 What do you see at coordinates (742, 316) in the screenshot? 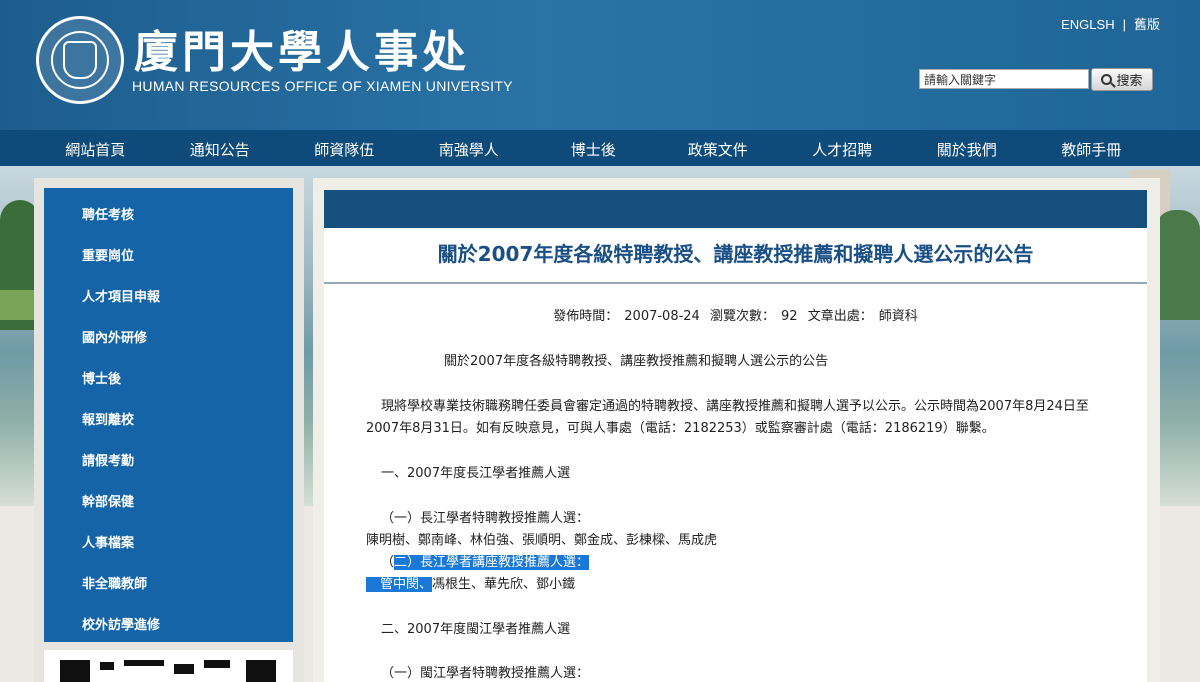
I see `views-label: 瀏覽次數：` at bounding box center [742, 316].